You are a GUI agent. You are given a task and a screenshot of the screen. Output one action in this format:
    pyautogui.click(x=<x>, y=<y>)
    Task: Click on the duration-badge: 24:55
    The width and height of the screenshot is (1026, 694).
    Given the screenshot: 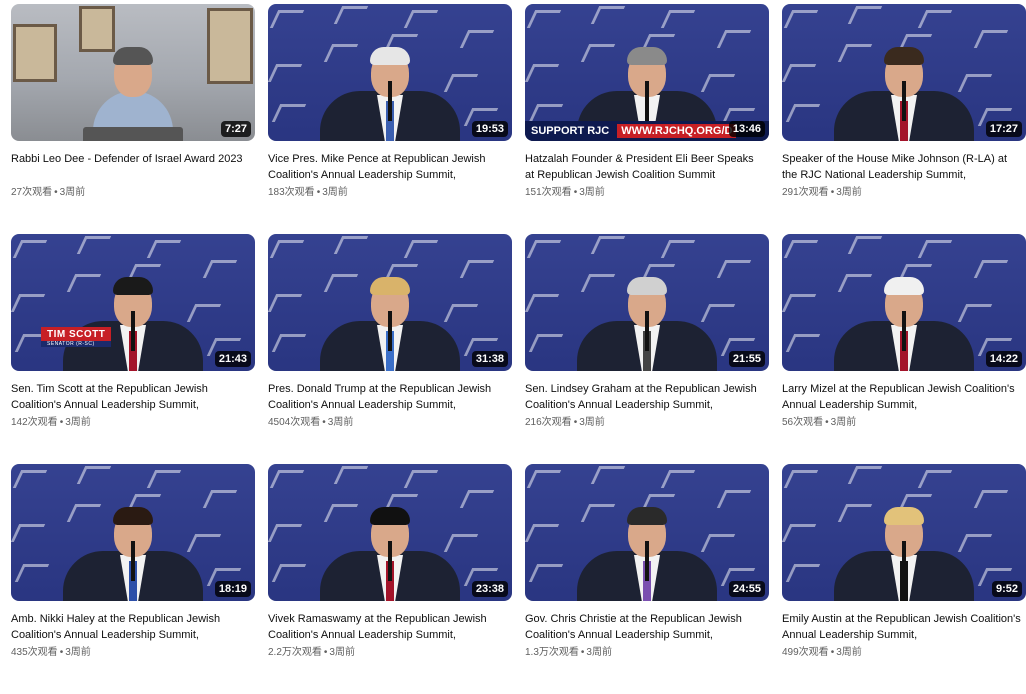 What is the action you would take?
    pyautogui.click(x=746, y=589)
    